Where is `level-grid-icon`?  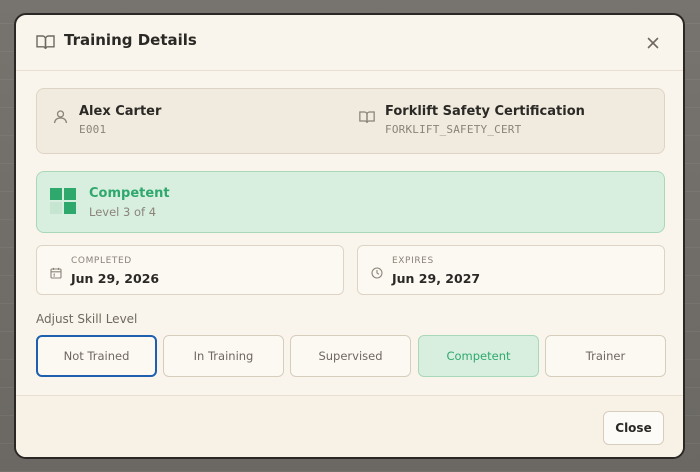 level-grid-icon is located at coordinates (63, 203).